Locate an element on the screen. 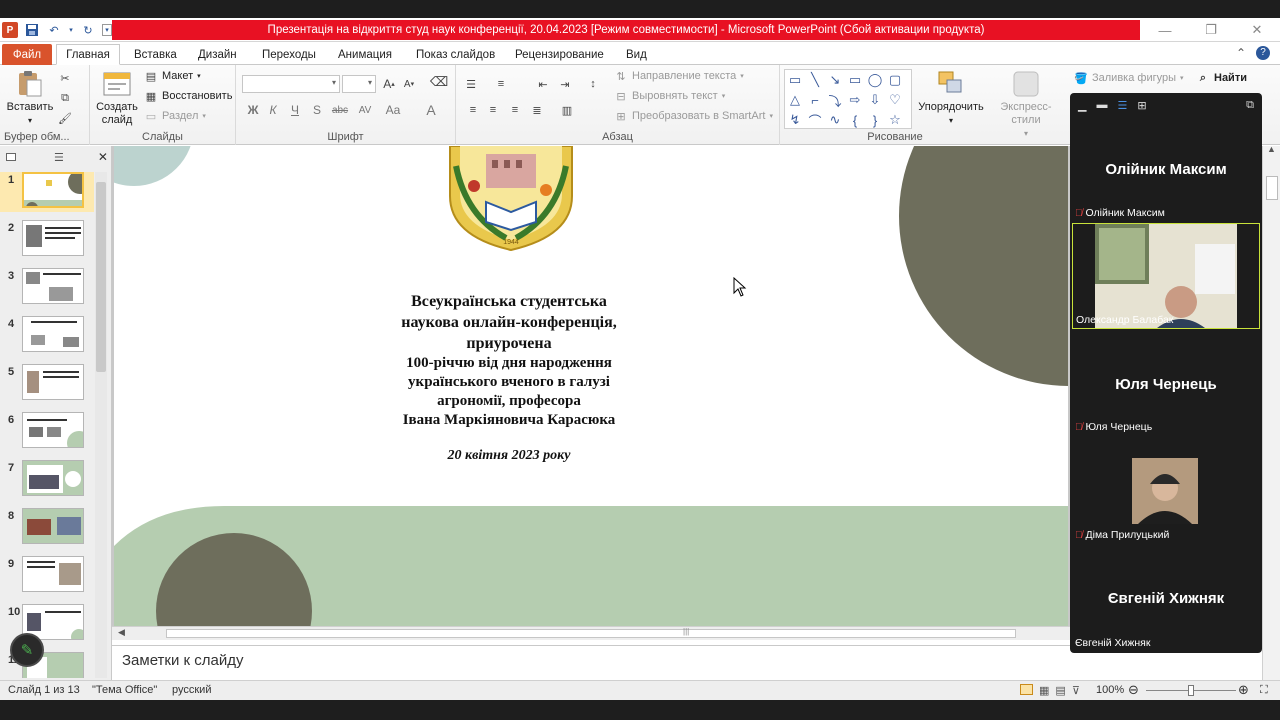 This screenshot has width=1280, height=720. slide-thumbnail: 6 is located at coordinates (47, 432).